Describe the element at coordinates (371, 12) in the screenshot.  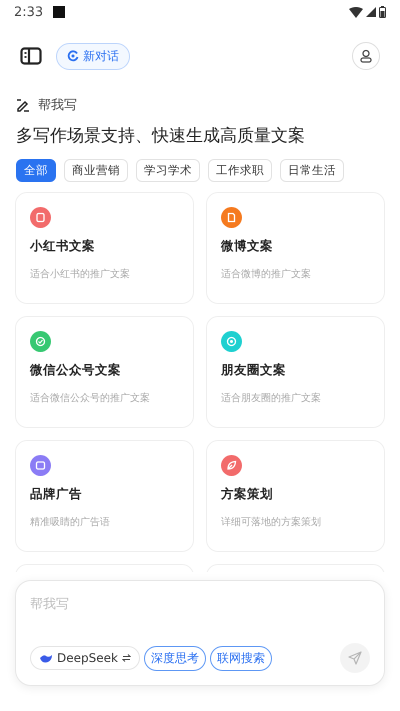
I see `signal-icon` at that location.